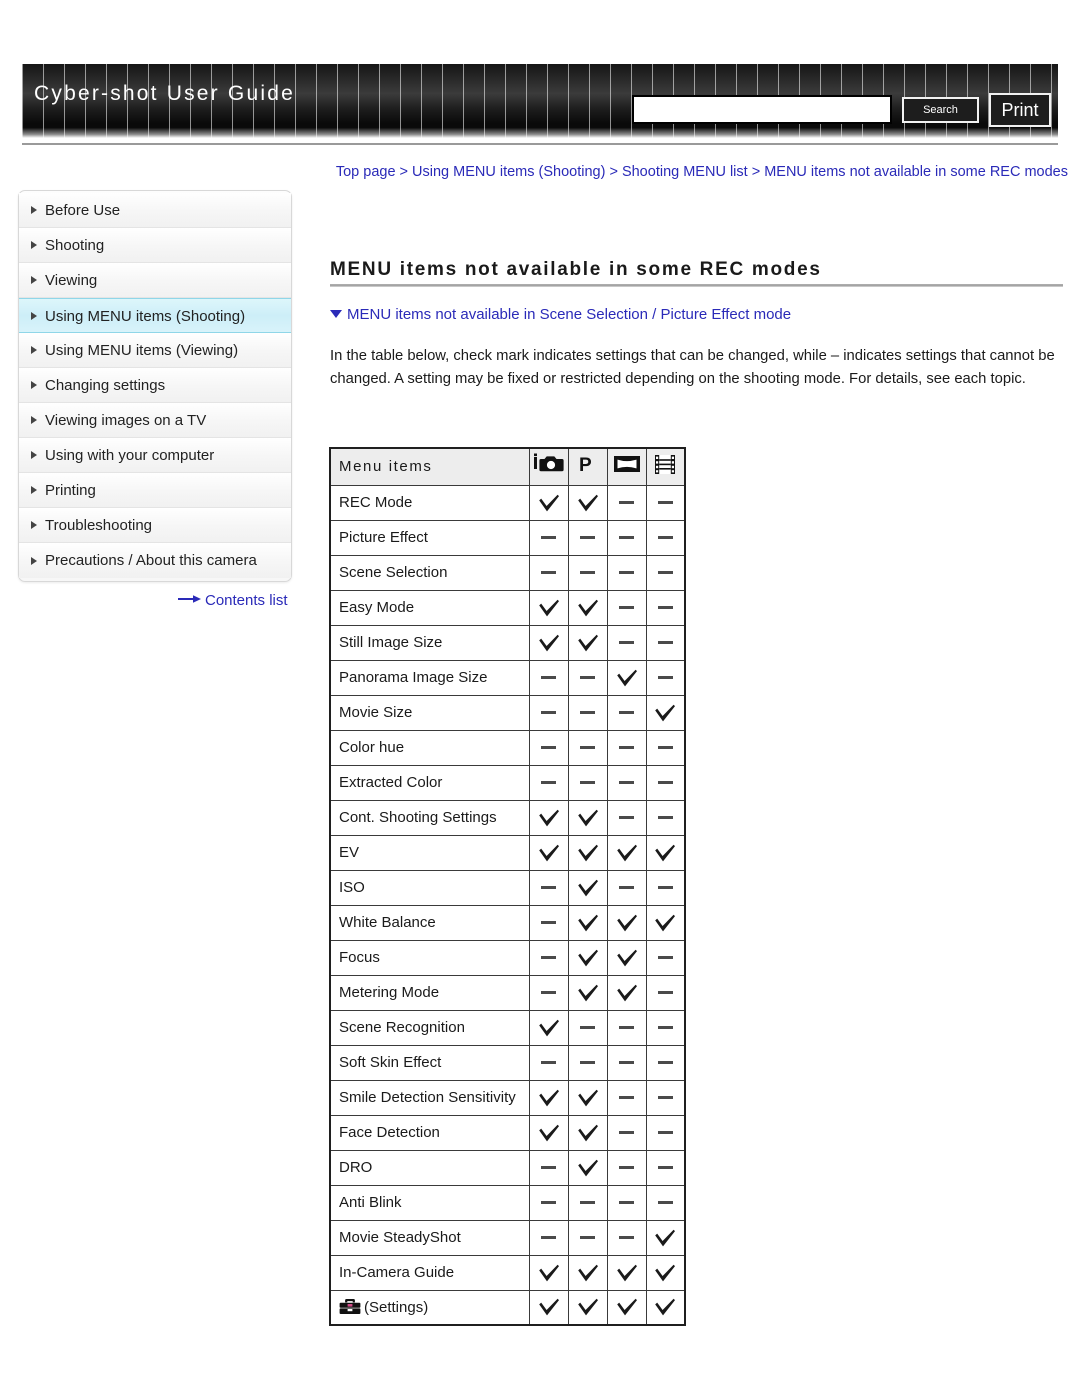 The height and width of the screenshot is (1397, 1080). Describe the element at coordinates (155, 280) in the screenshot. I see `sidebar-item-viewing: Viewing` at that location.